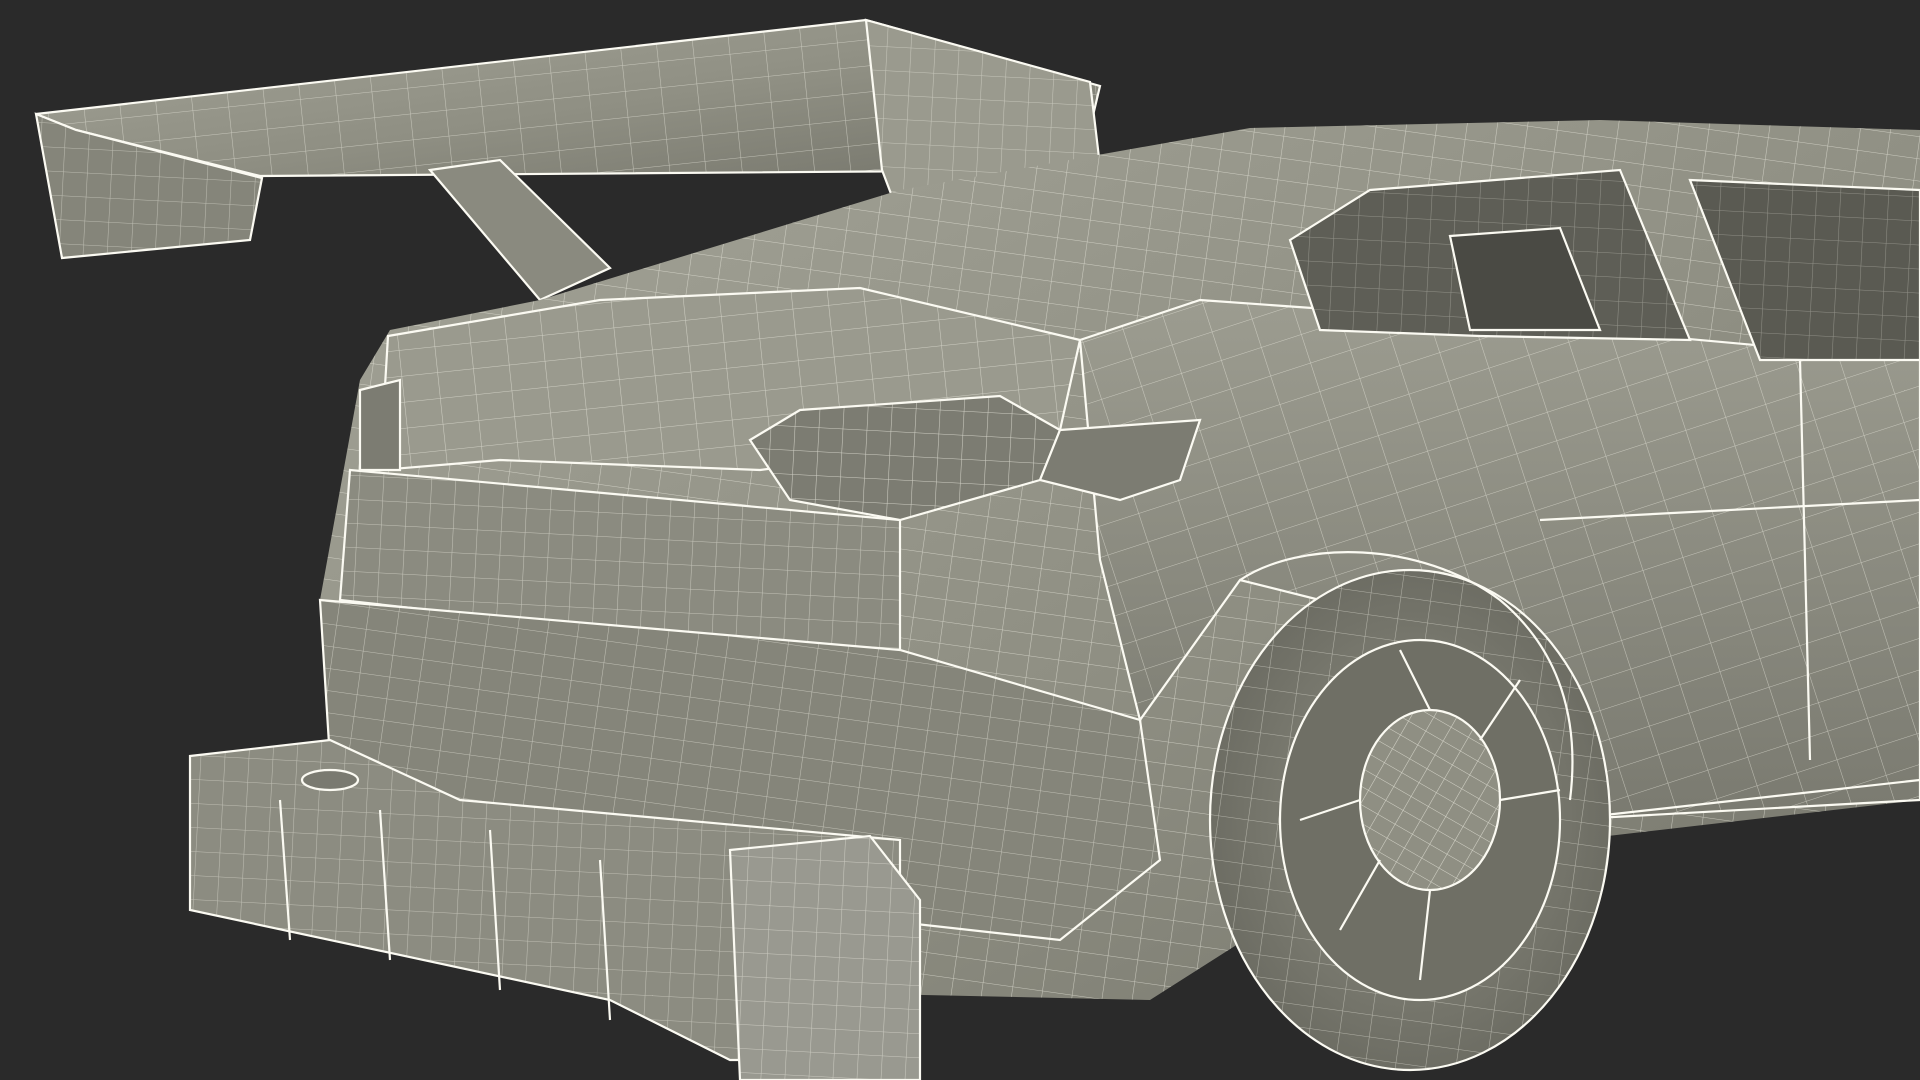 Image resolution: width=1920 pixels, height=1080 pixels. Describe the element at coordinates (330, 780) in the screenshot. I see `tow-hook` at that location.